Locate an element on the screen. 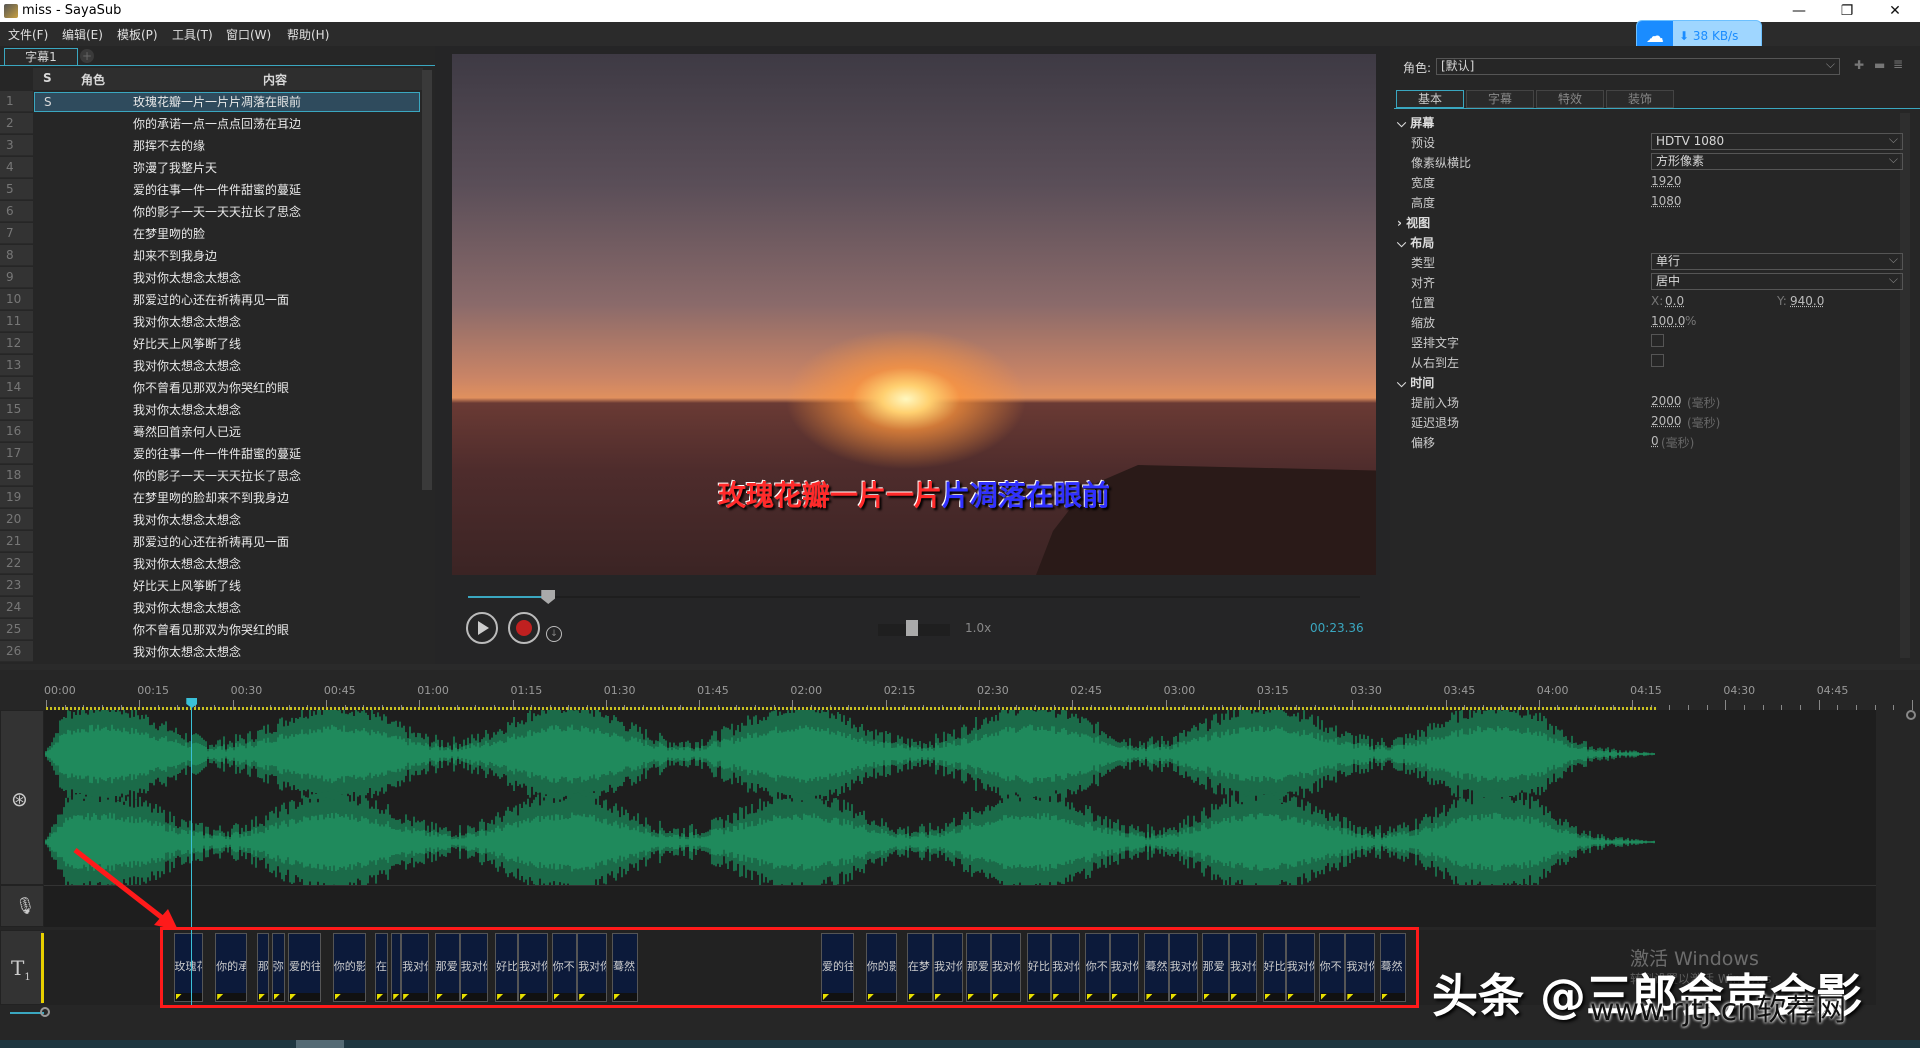 Image resolution: width=1920 pixels, height=1048 pixels. list-row: 6 你的影子一天一天天拉长了思念 is located at coordinates (211, 212).